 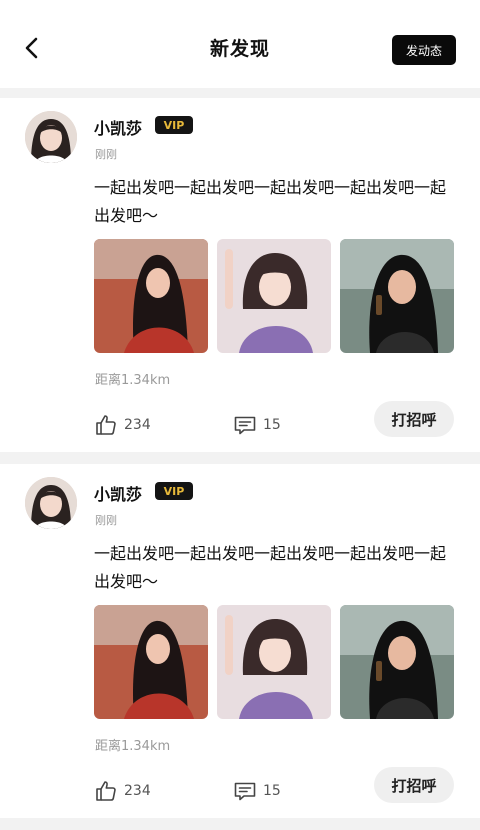 What do you see at coordinates (240, 44) in the screenshot?
I see `top-bar: 新发现 发动态` at bounding box center [240, 44].